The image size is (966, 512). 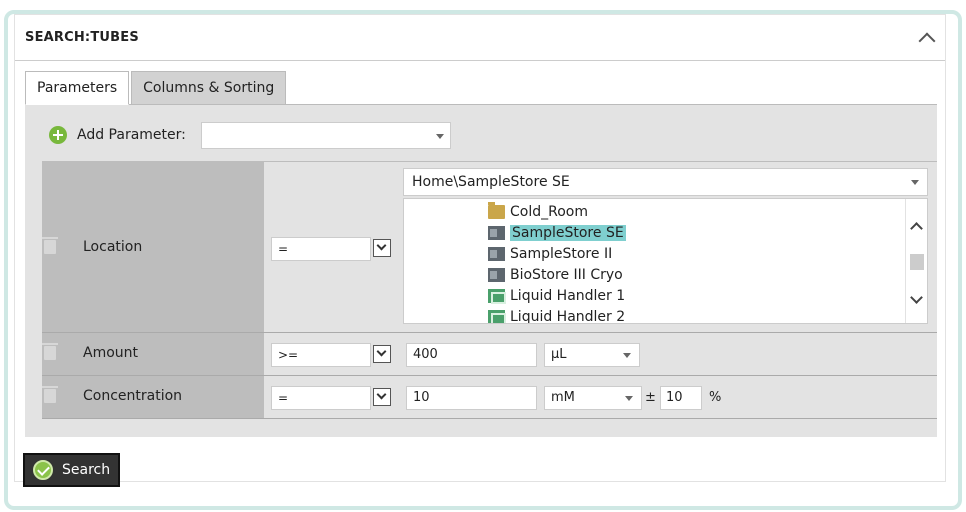 I want to click on delete-concentration-trash-icon, so click(x=50, y=394).